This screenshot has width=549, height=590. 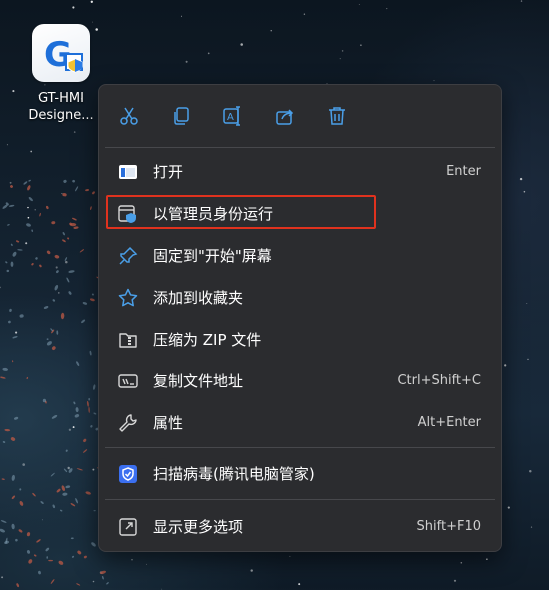 I want to click on wrench-icon, so click(x=128, y=423).